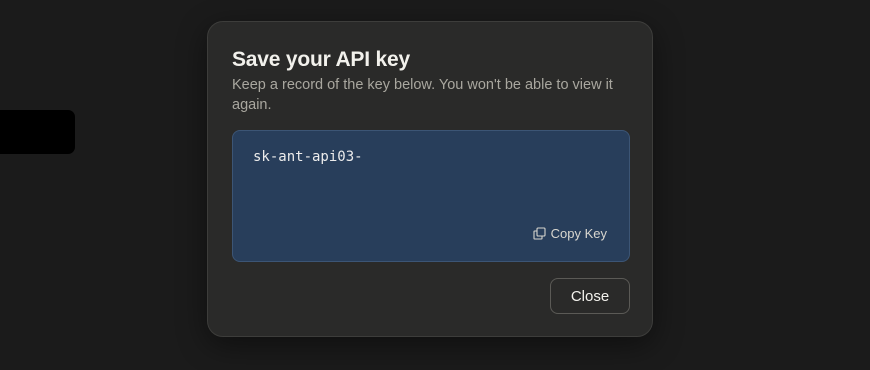 The image size is (870, 370). Describe the element at coordinates (578, 233) in the screenshot. I see `copy-key-label: Copy Key` at that location.